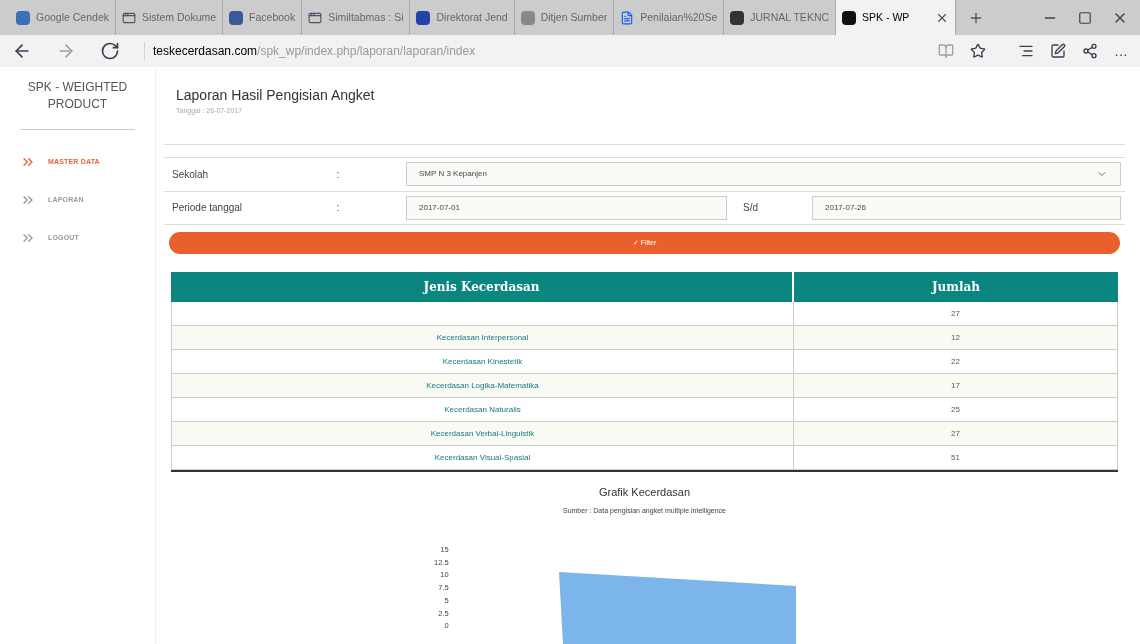  I want to click on table-cell: Kecerdasan Kinestetik, so click(482, 361).